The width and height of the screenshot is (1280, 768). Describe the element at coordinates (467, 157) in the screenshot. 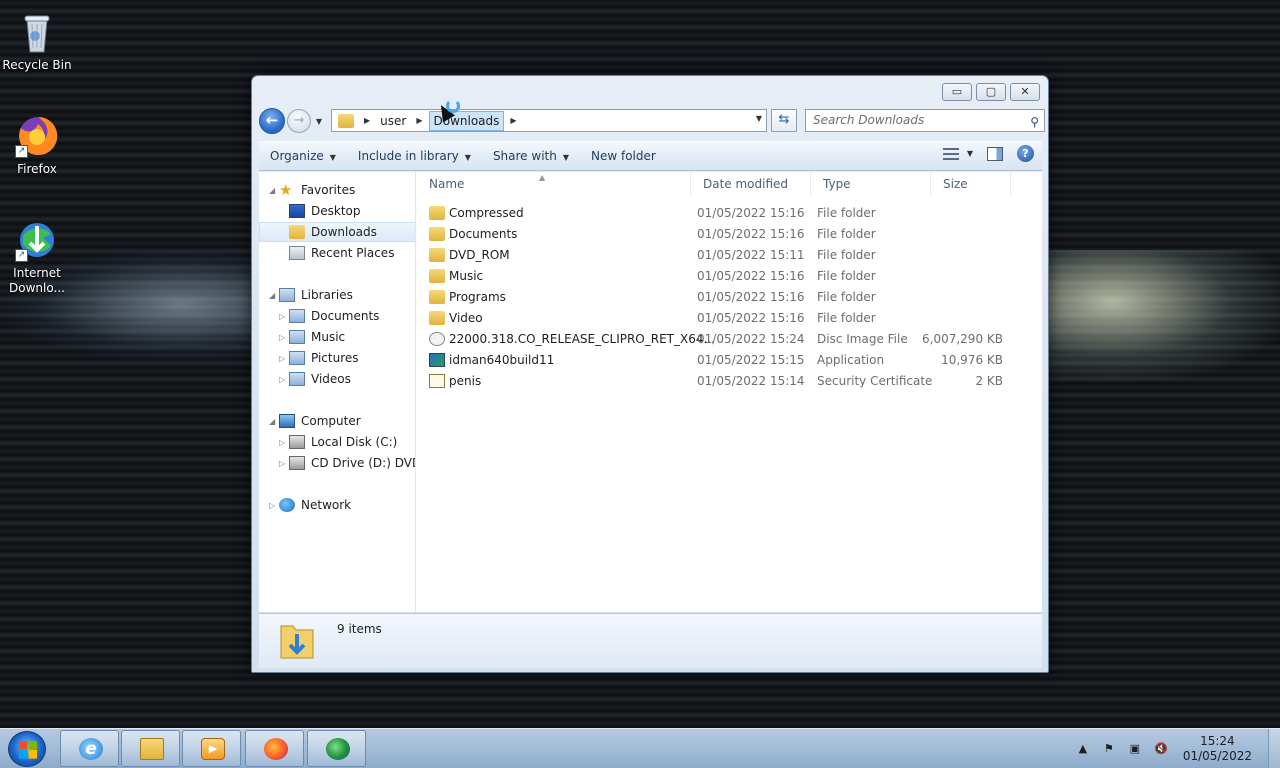

I see `chevron-down-icon: ▼` at that location.